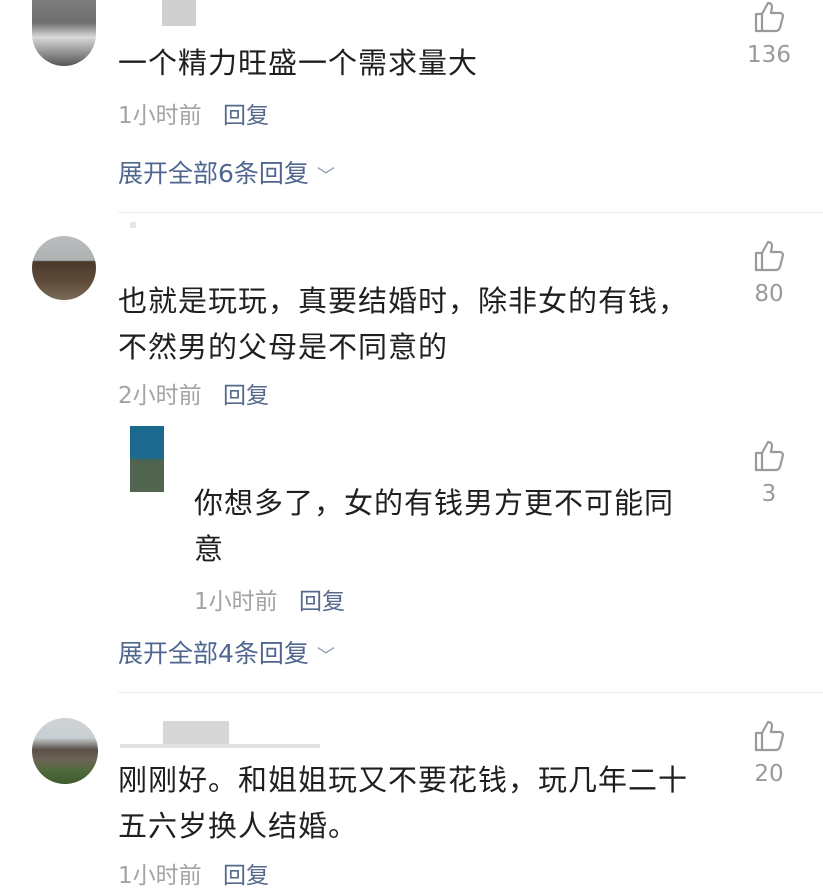  I want to click on like-count: 80, so click(769, 294).